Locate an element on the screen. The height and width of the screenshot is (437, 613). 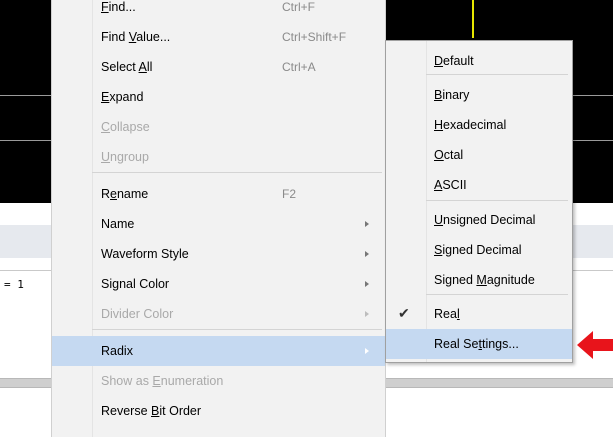
menu-item-signal-color-label: Signal Color is located at coordinates (135, 284).